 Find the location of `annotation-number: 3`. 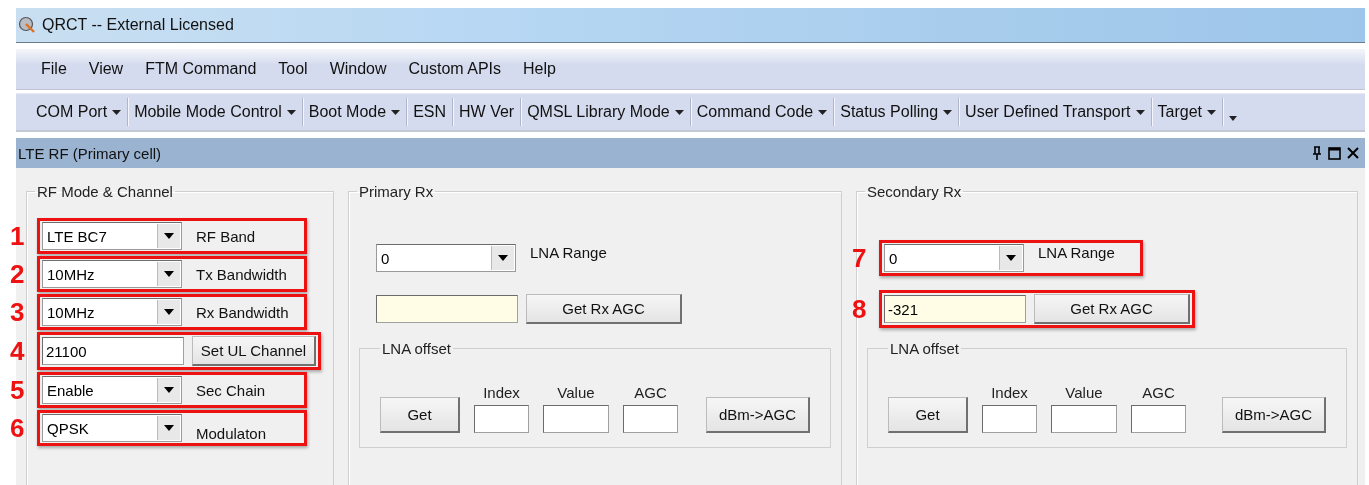

annotation-number: 3 is located at coordinates (17, 312).